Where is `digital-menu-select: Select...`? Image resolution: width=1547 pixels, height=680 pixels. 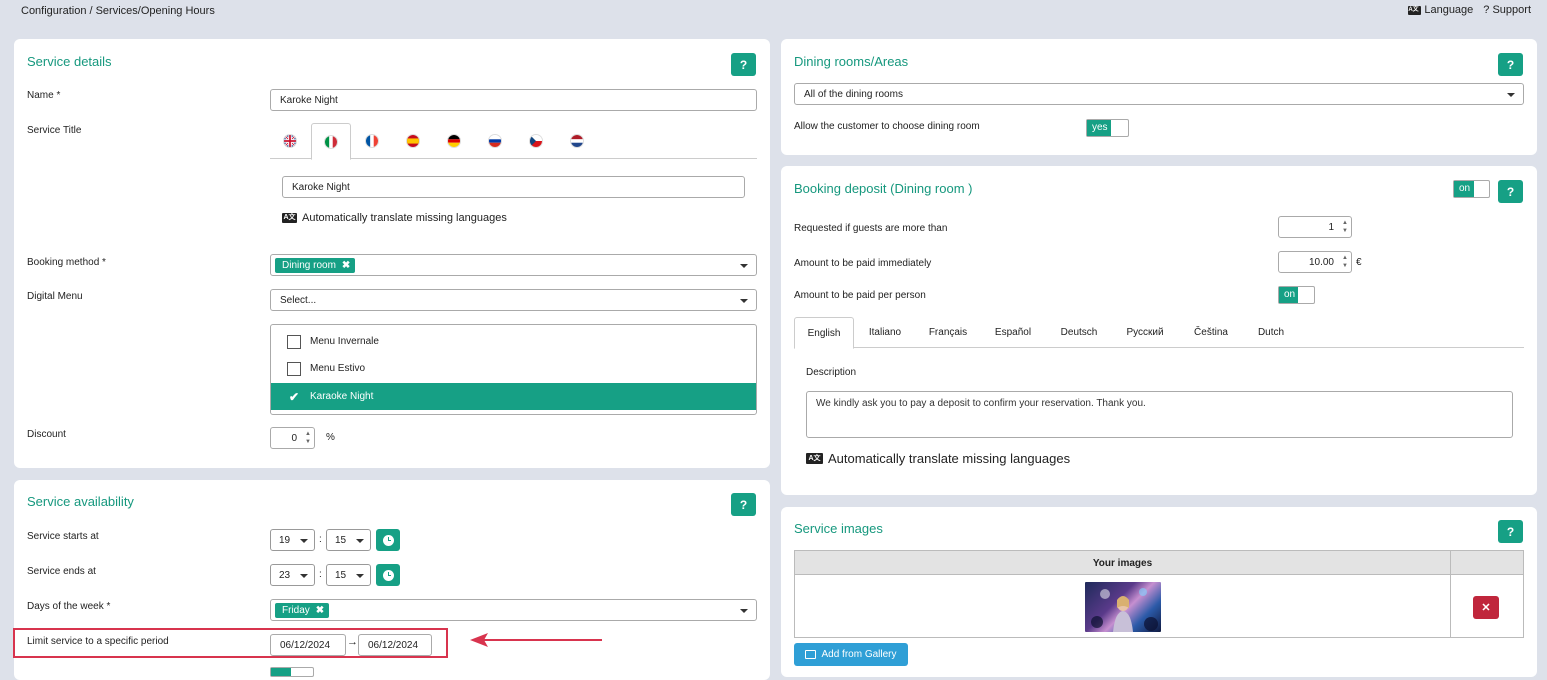
digital-menu-select: Select... is located at coordinates (513, 300).